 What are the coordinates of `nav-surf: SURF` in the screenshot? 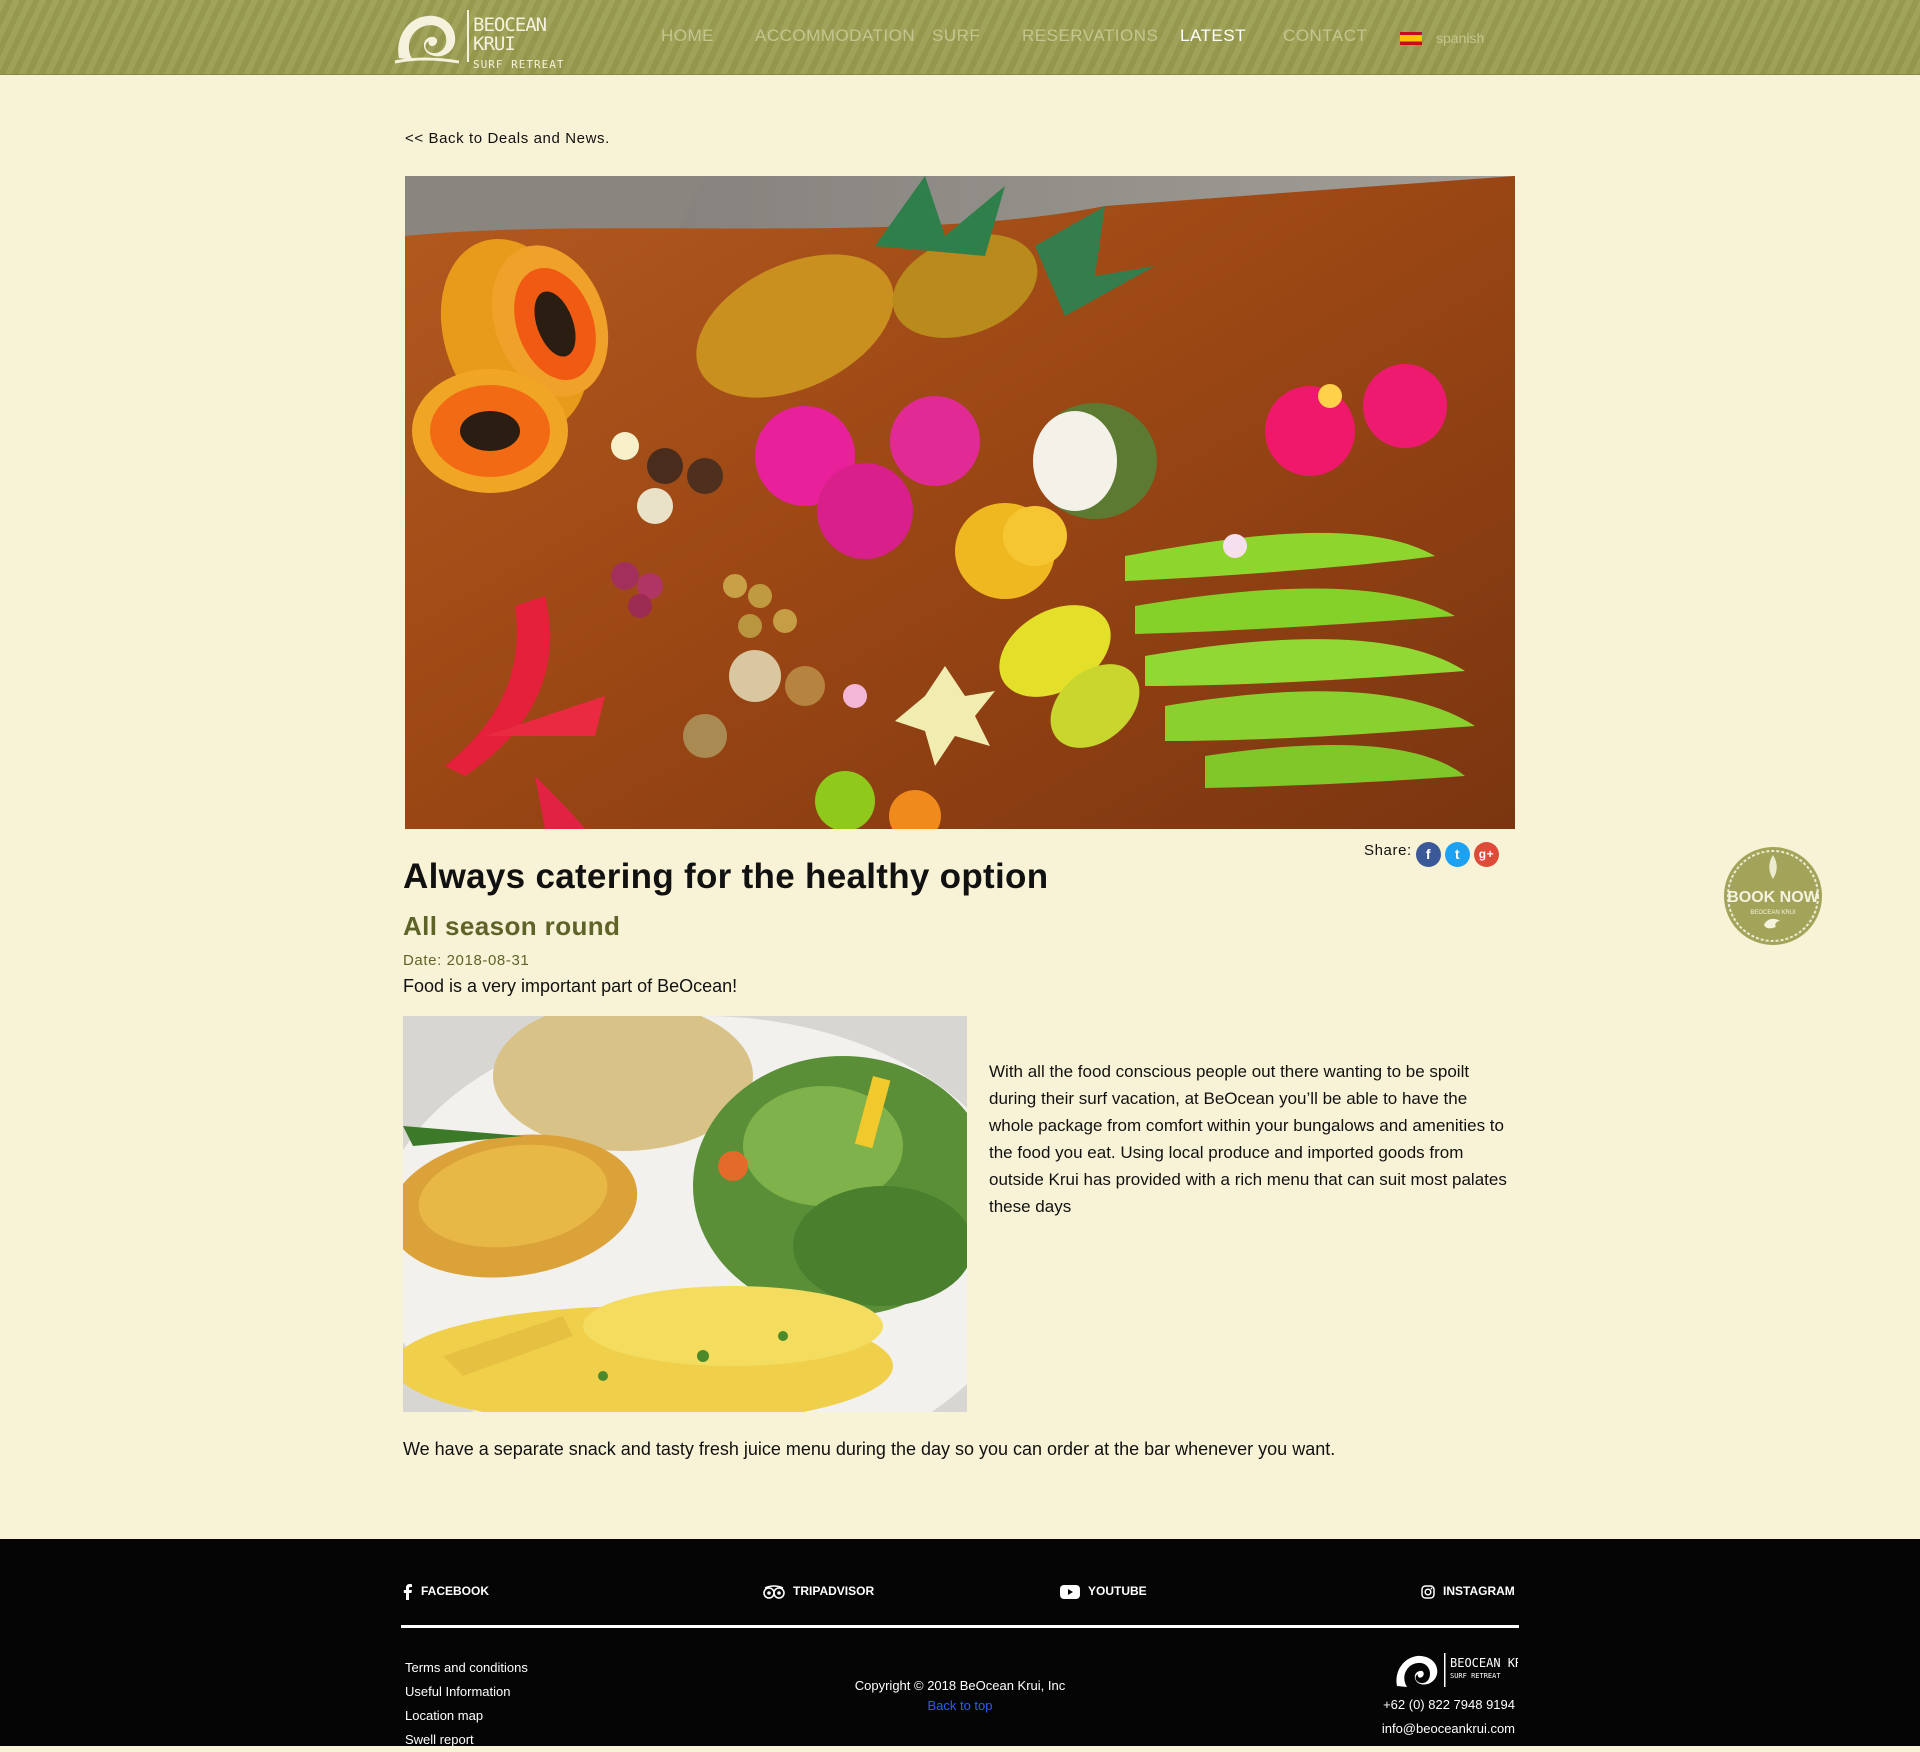 It's located at (956, 36).